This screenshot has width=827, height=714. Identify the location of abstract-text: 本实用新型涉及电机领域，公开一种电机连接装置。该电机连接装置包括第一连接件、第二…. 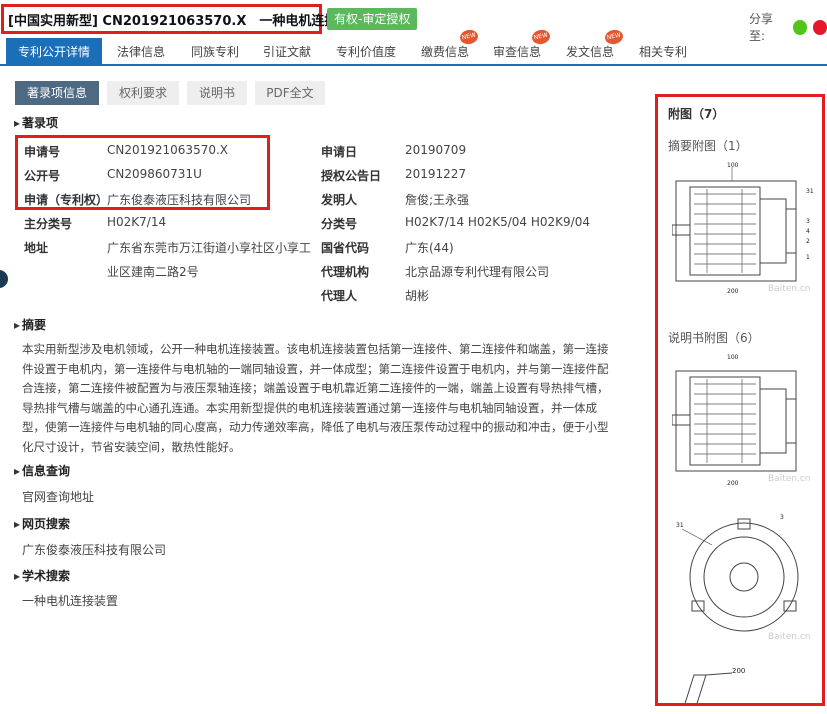
(315, 398).